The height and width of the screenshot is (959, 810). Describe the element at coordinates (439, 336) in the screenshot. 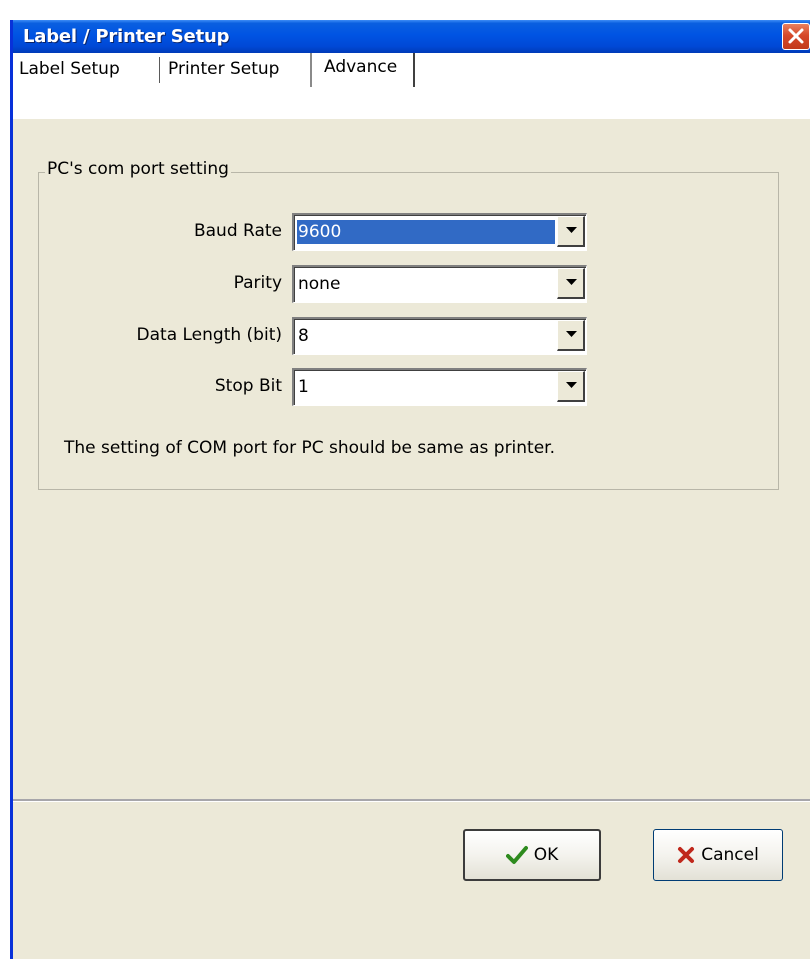

I see `data-length-select: 8` at that location.